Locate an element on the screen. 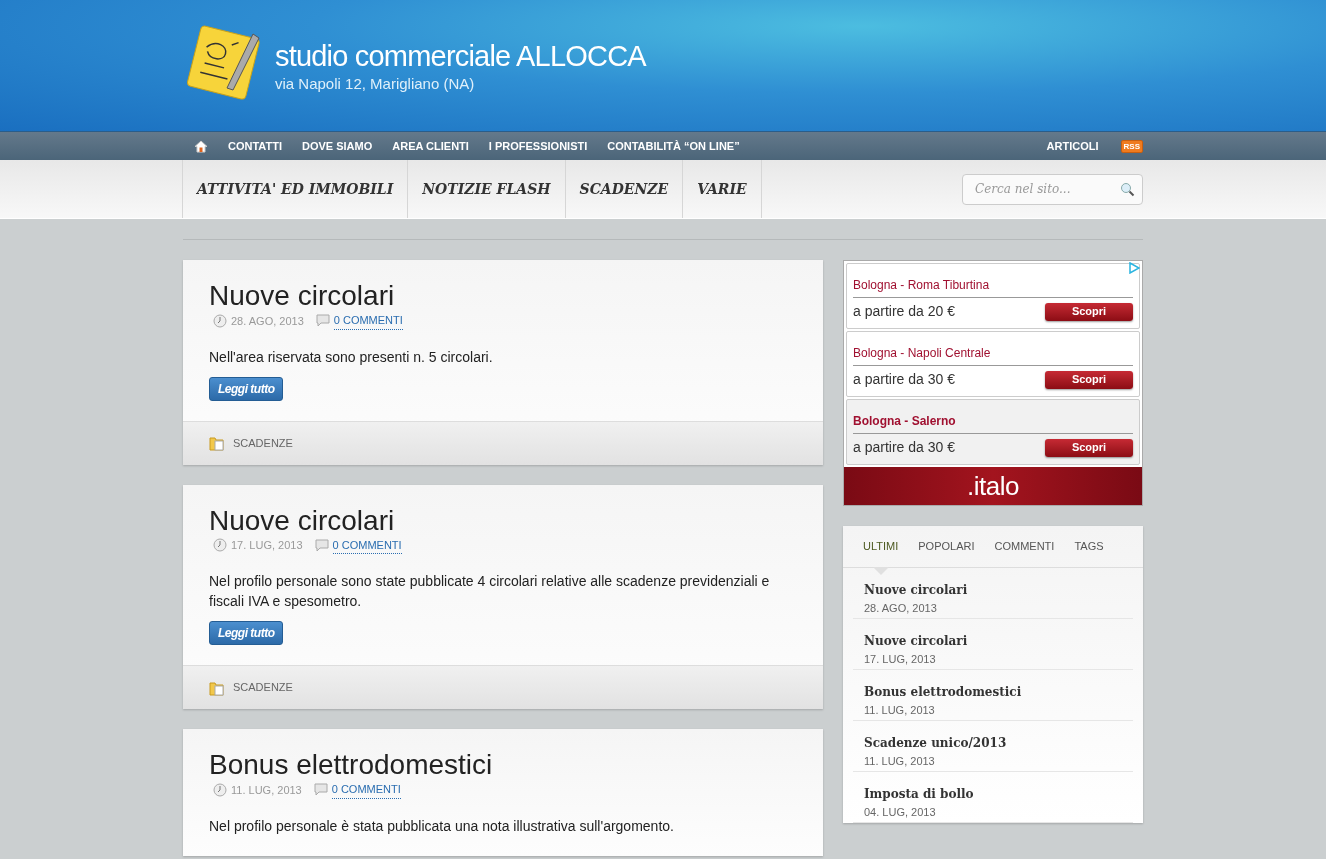 Image resolution: width=1326 pixels, height=859 pixels. search-icon is located at coordinates (1127, 189).